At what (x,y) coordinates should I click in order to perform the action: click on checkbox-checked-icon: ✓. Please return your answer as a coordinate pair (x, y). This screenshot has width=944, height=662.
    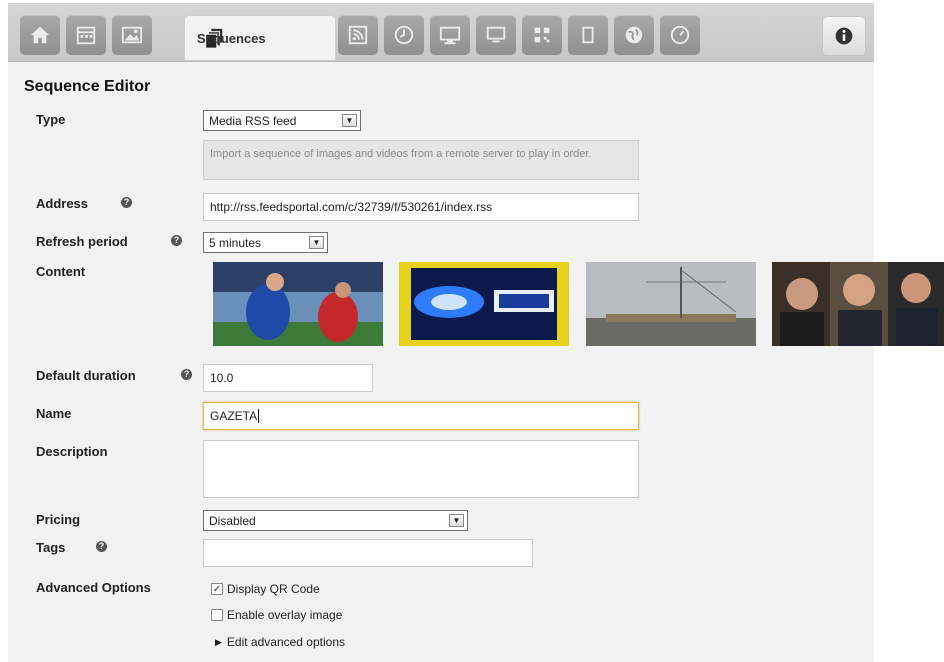
    Looking at the image, I should click on (217, 589).